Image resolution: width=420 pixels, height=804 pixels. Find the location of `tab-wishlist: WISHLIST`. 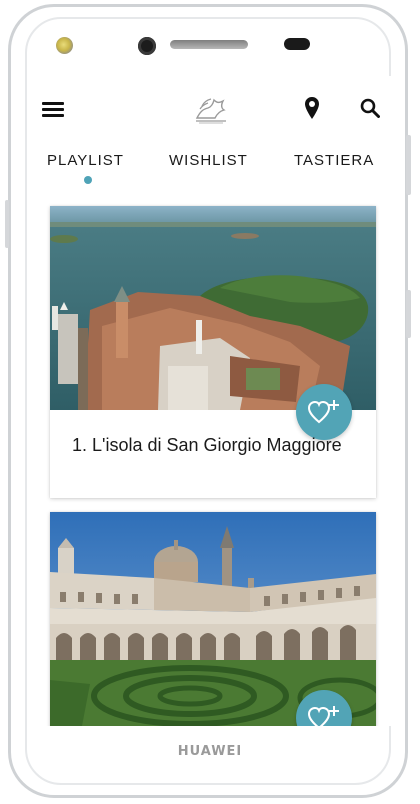

tab-wishlist: WISHLIST is located at coordinates (208, 160).